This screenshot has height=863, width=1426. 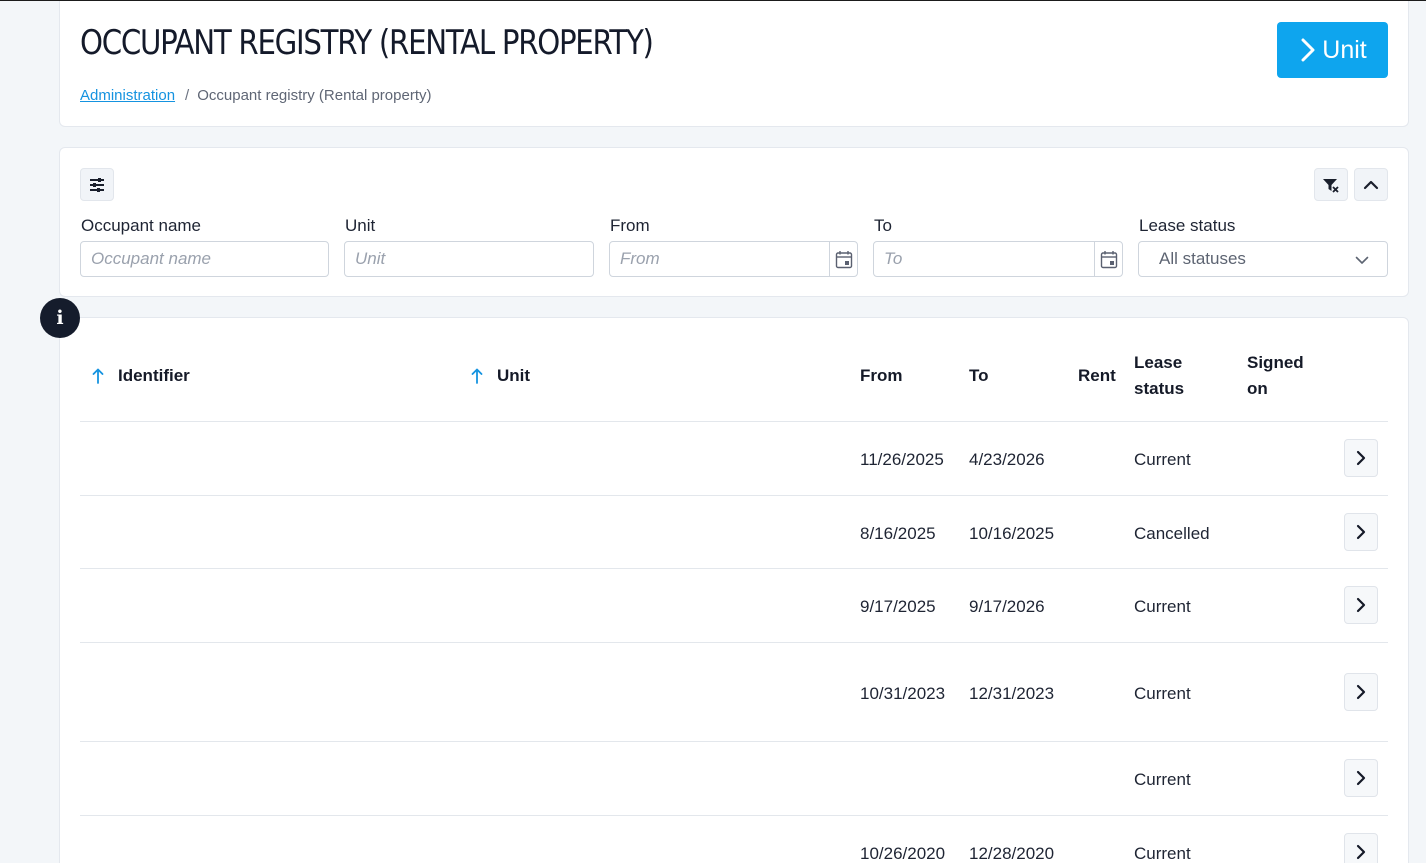 I want to click on column-header-identifier-label: Identifier, so click(x=154, y=375).